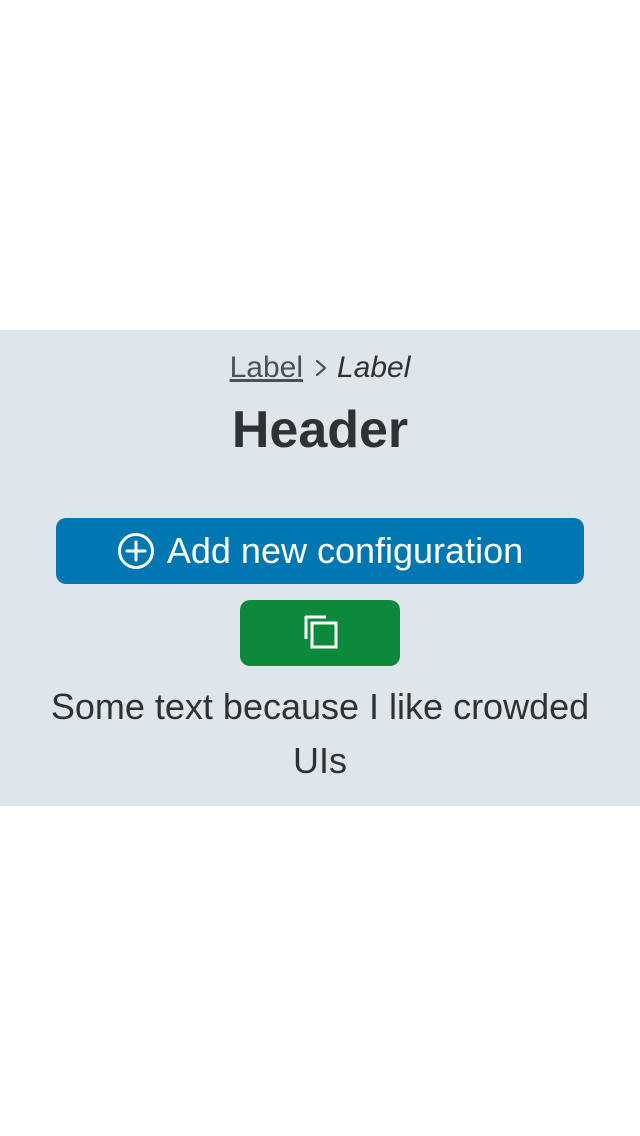  I want to click on chevron-right-icon, so click(321, 368).